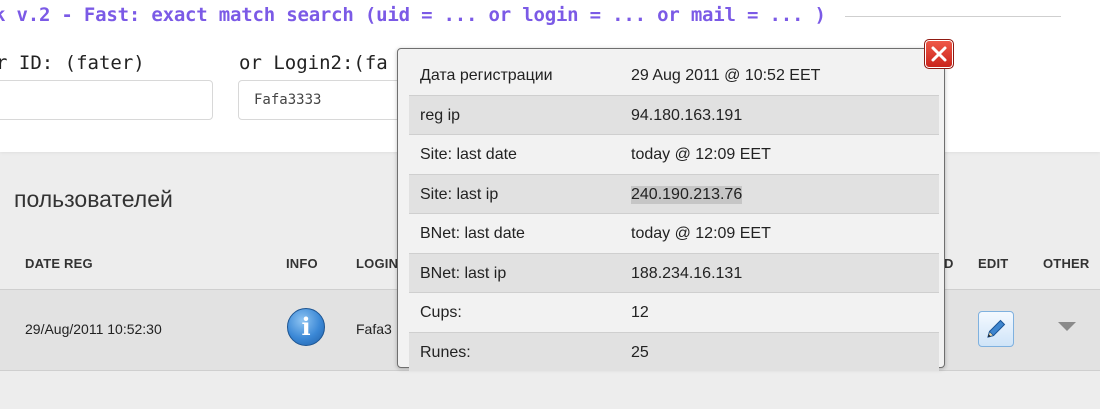 Image resolution: width=1100 pixels, height=409 pixels. I want to click on users-heading: пользователей, so click(93, 199).